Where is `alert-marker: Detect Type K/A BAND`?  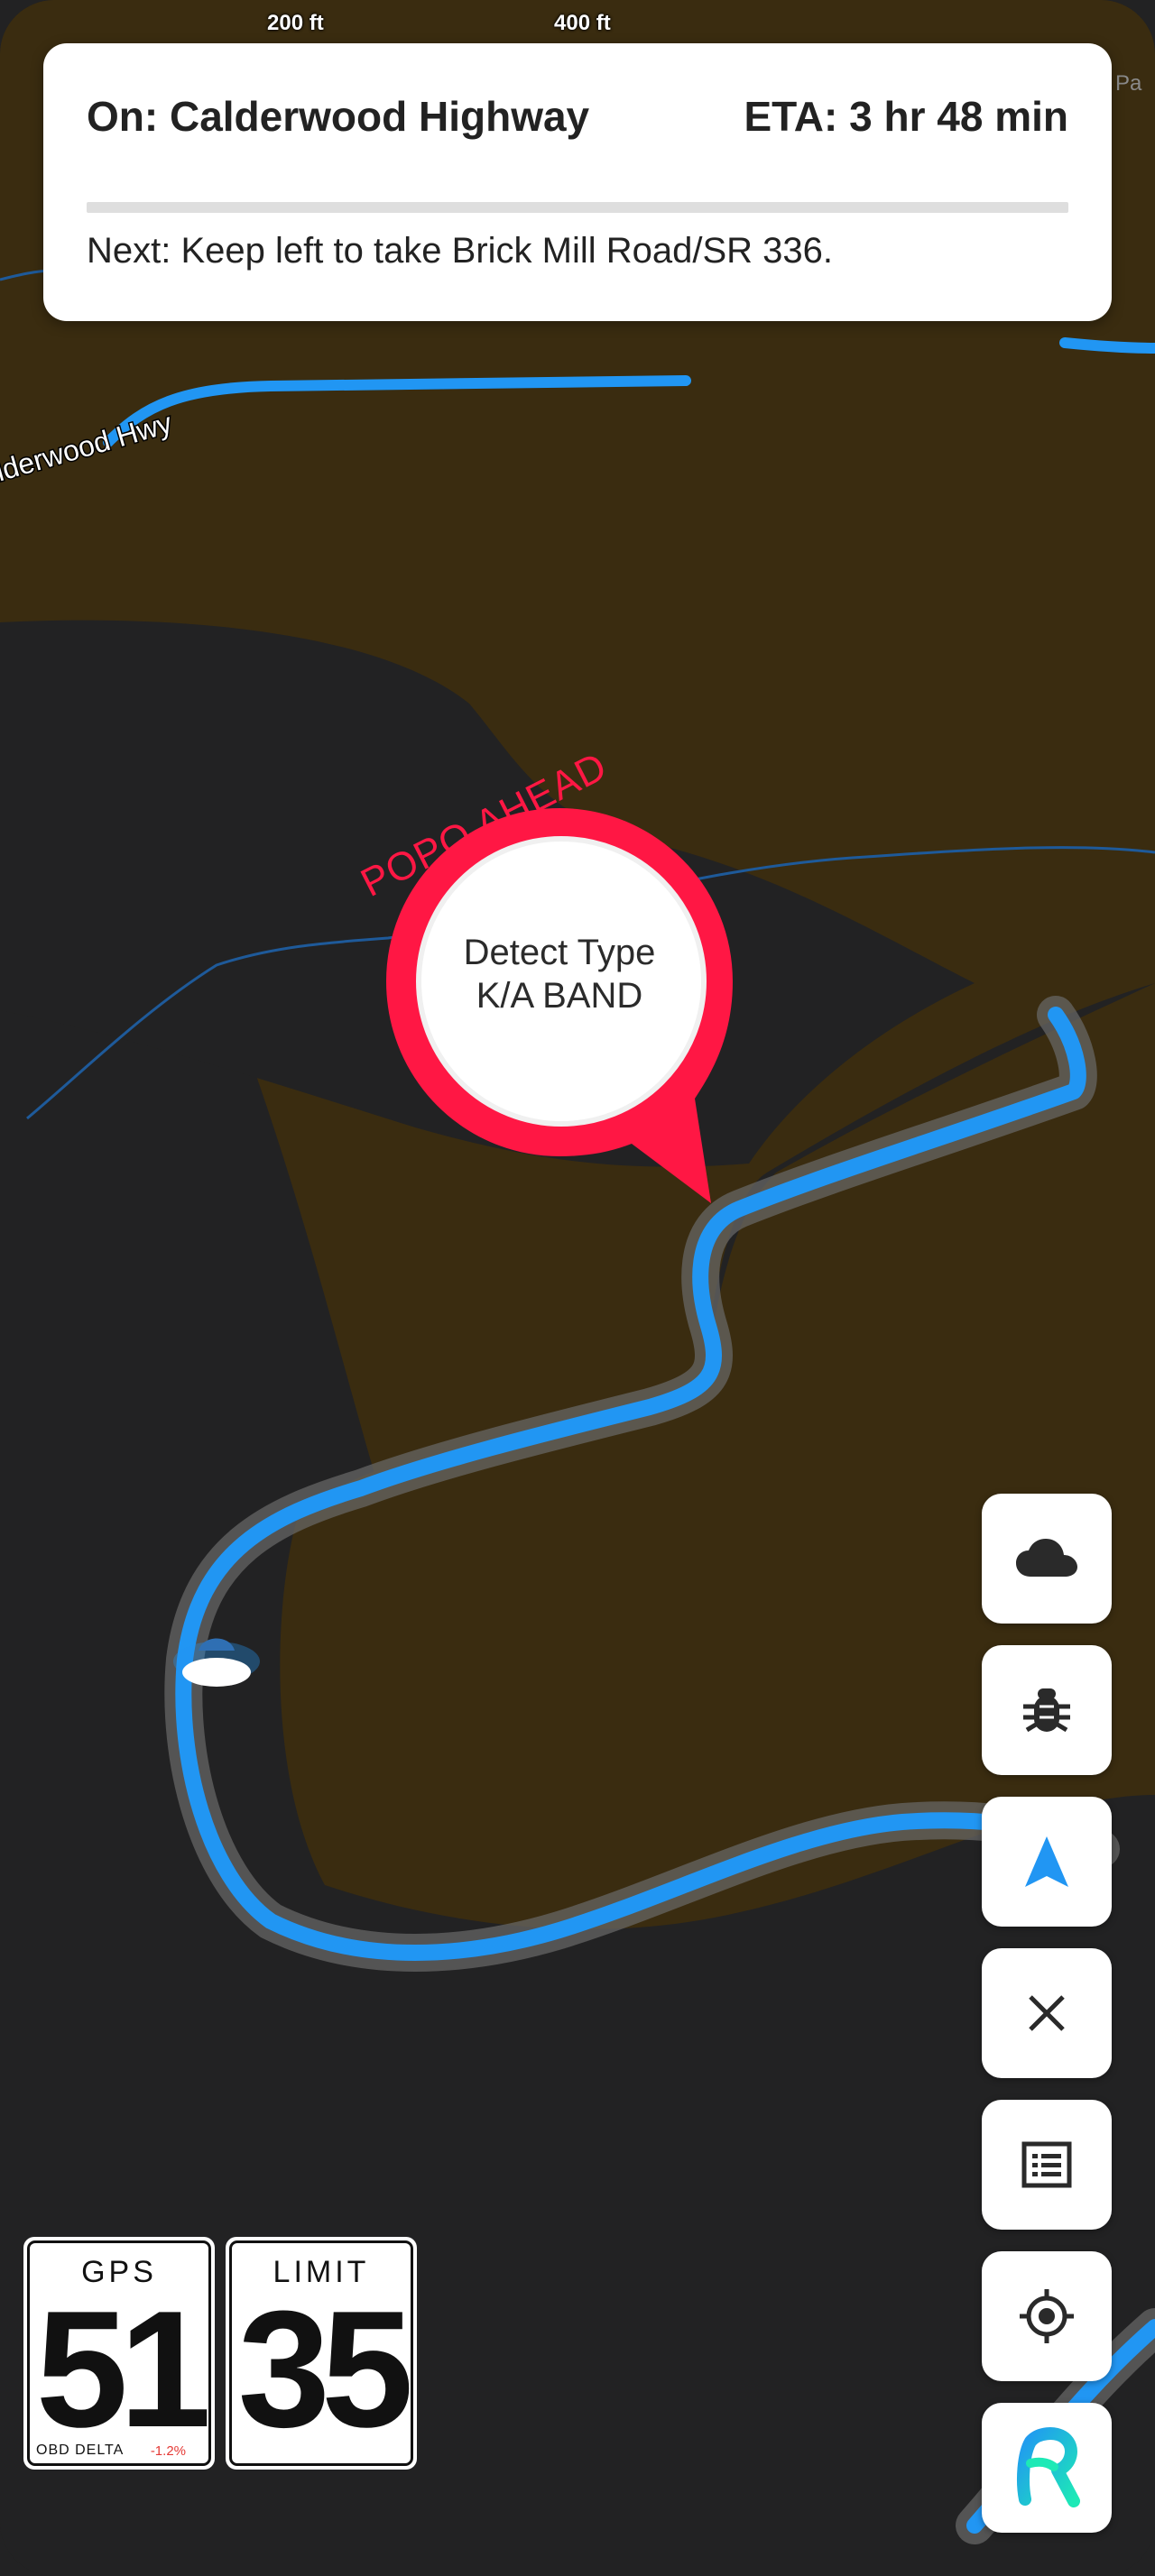 alert-marker: Detect Type K/A BAND is located at coordinates (559, 1008).